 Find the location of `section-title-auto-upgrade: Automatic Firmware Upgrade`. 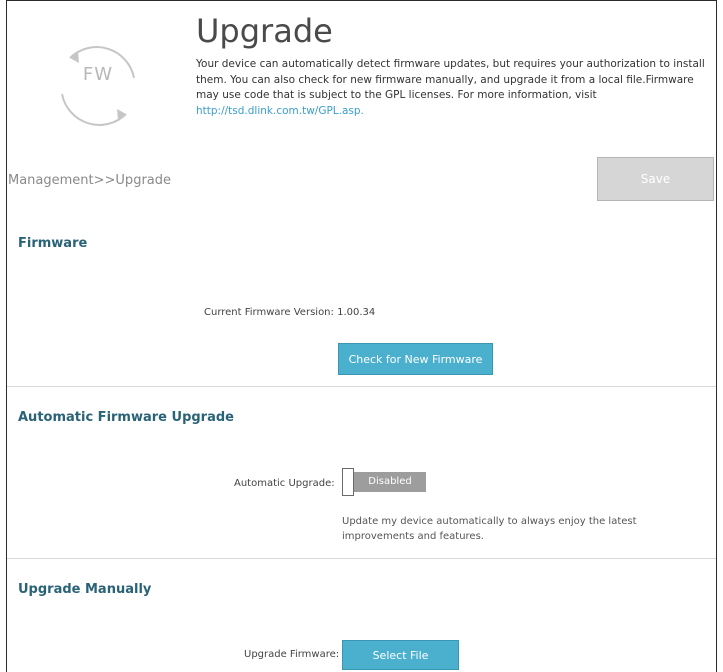

section-title-auto-upgrade: Automatic Firmware Upgrade is located at coordinates (126, 417).